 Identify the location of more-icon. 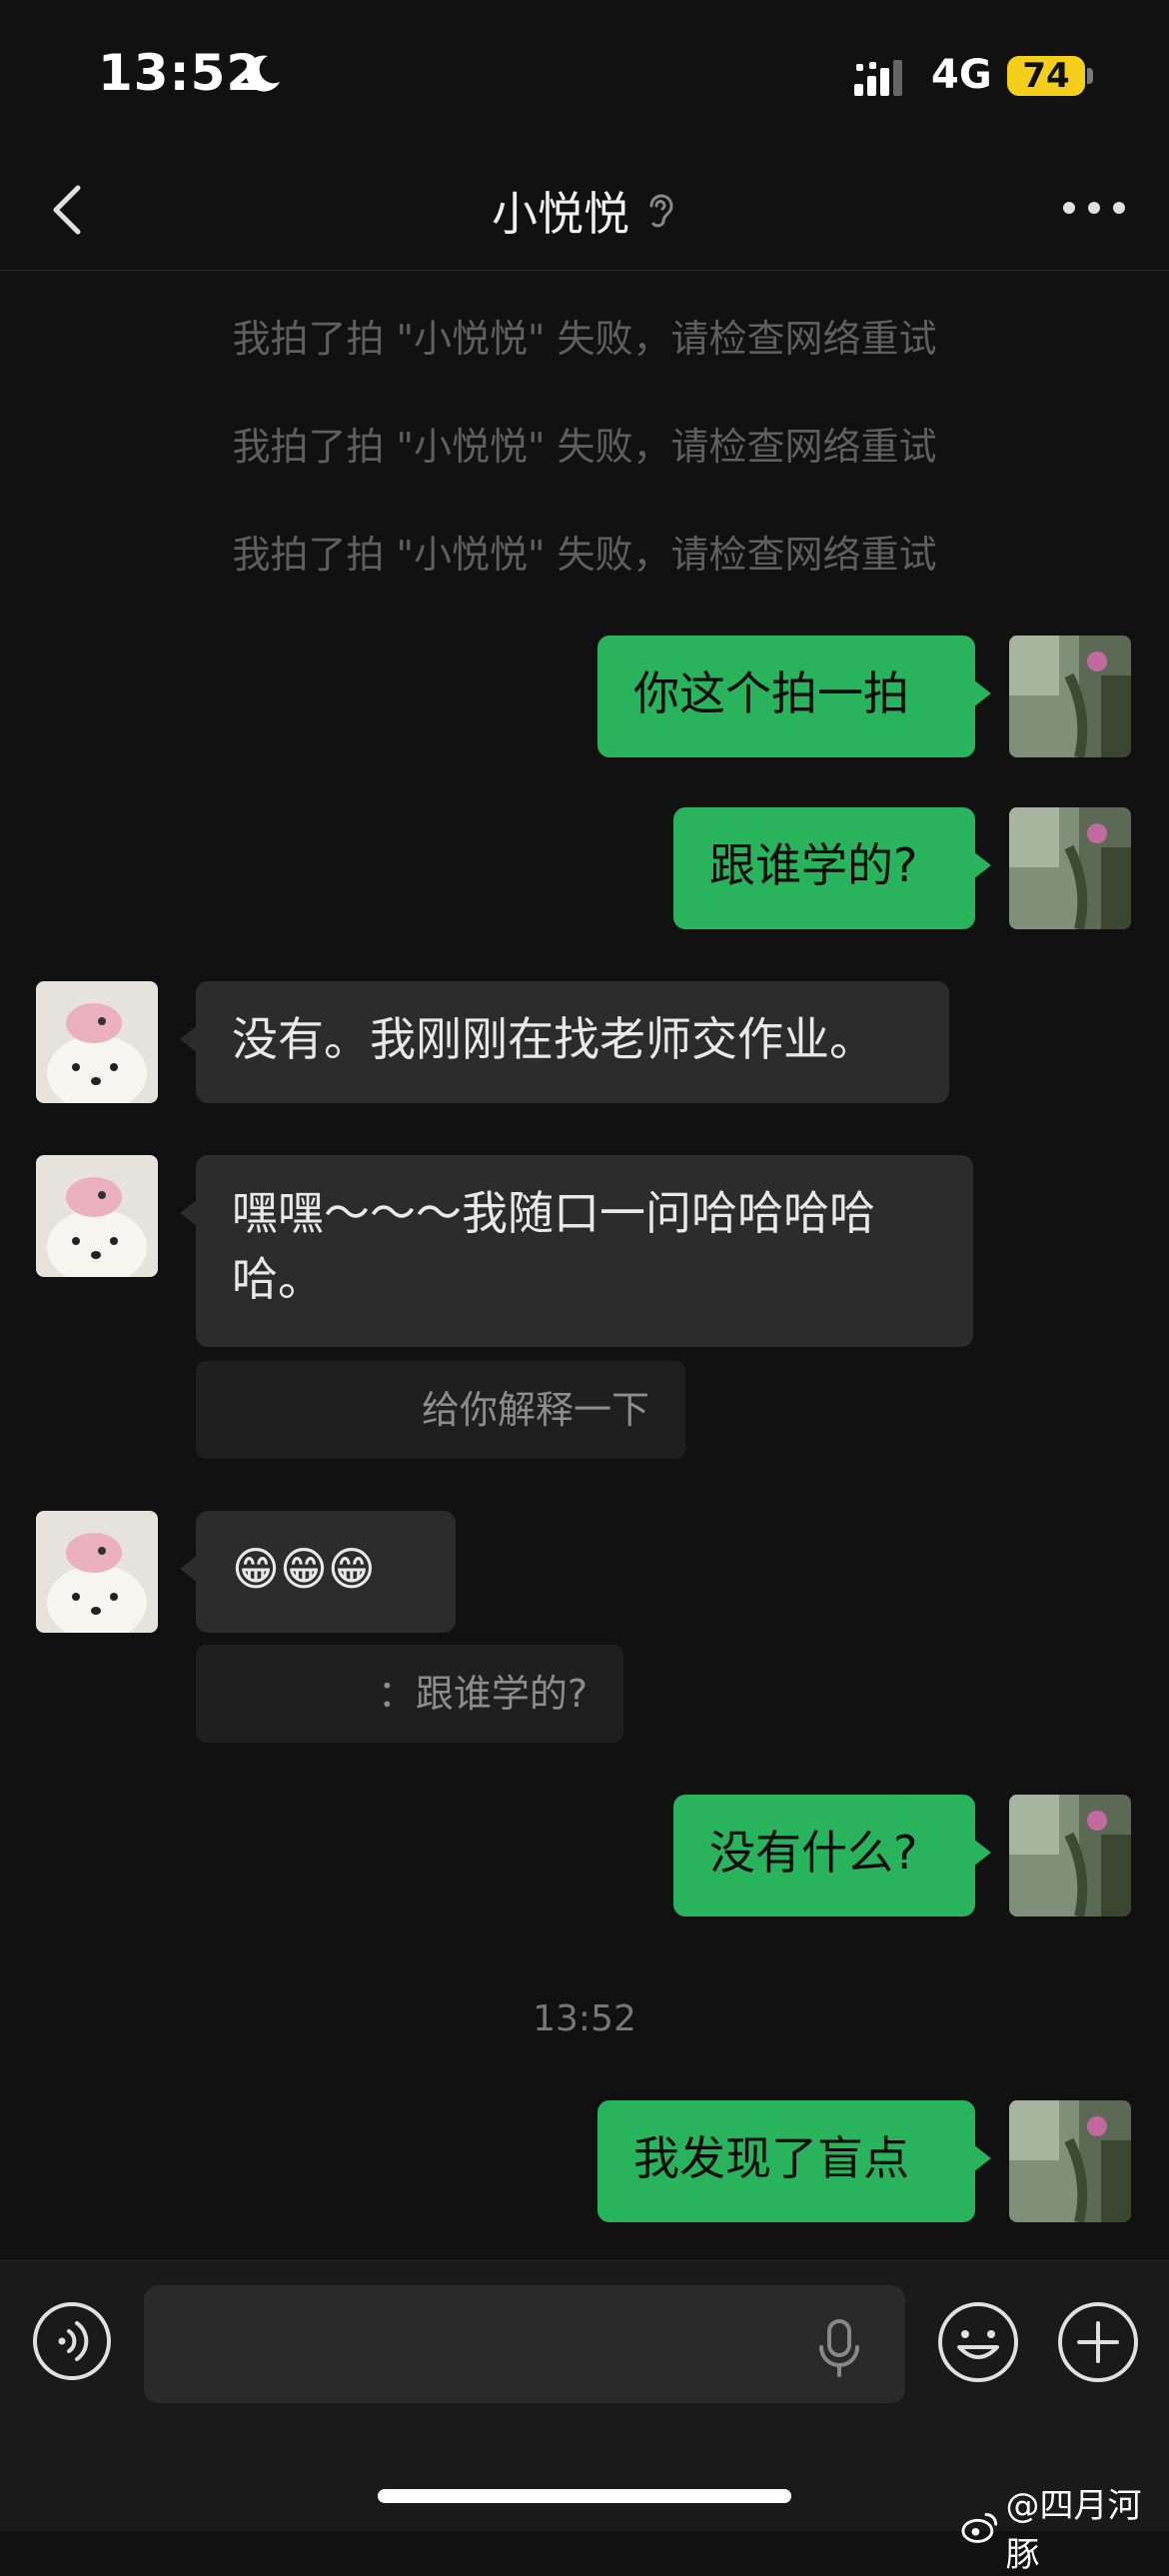
(1094, 208).